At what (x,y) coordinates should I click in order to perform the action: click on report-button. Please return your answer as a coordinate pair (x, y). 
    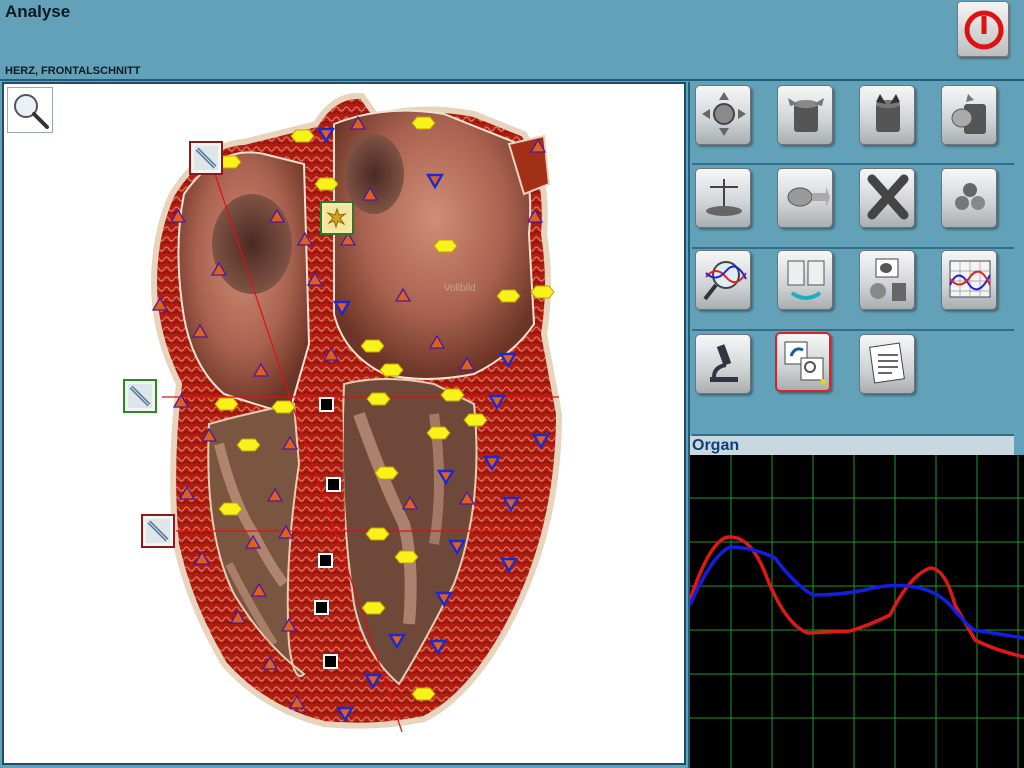
    Looking at the image, I should click on (887, 364).